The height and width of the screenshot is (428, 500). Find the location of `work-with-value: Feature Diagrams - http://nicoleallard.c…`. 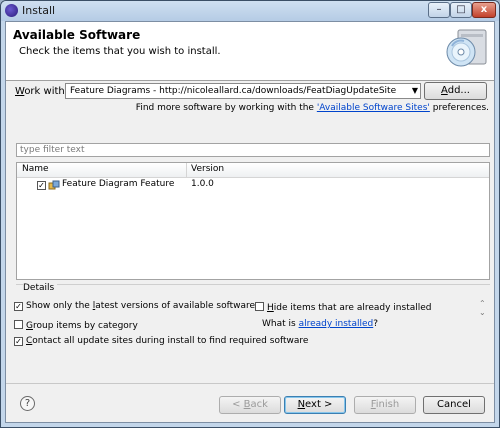

work-with-value: Feature Diagrams - http://nicoleallard.c… is located at coordinates (233, 91).